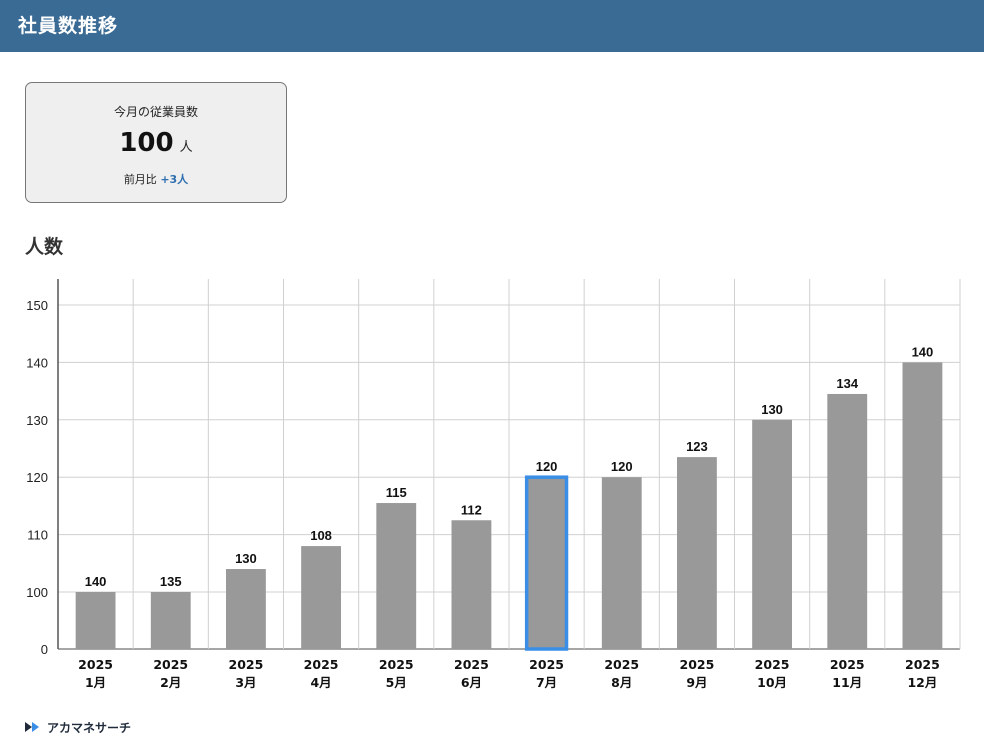  What do you see at coordinates (174, 179) in the screenshot?
I see `compare-delta: +3人` at bounding box center [174, 179].